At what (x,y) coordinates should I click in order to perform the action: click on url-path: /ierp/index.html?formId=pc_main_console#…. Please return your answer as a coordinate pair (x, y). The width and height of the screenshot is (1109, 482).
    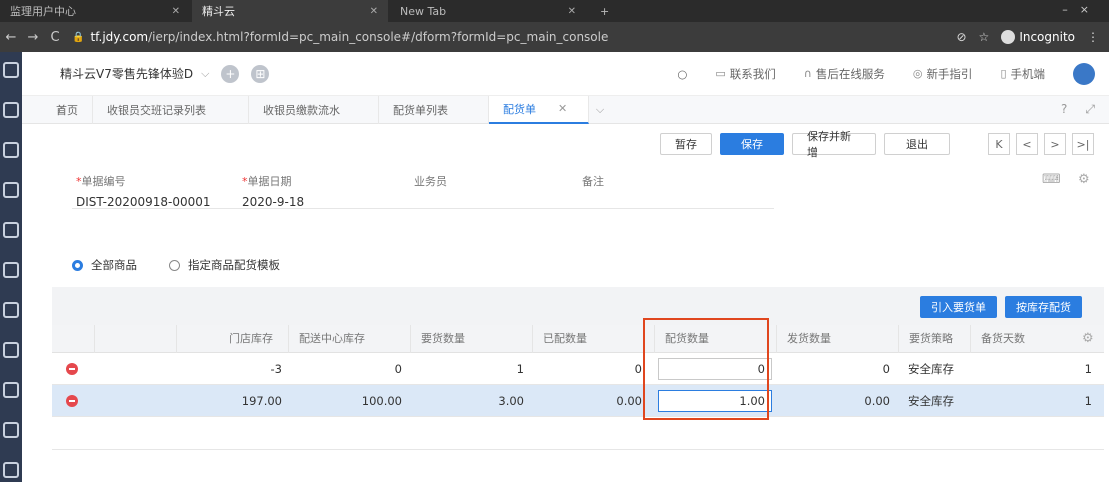
    Looking at the image, I should click on (378, 37).